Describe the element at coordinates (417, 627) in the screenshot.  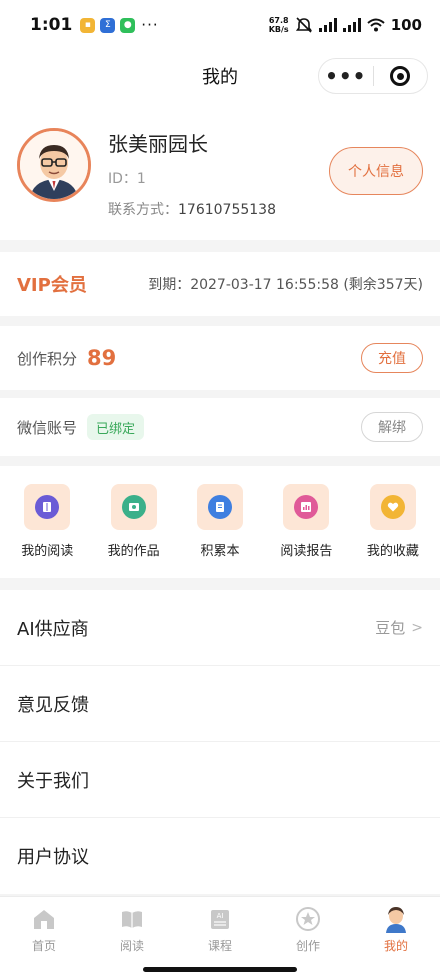
I see `chevron-right-icon: >` at that location.